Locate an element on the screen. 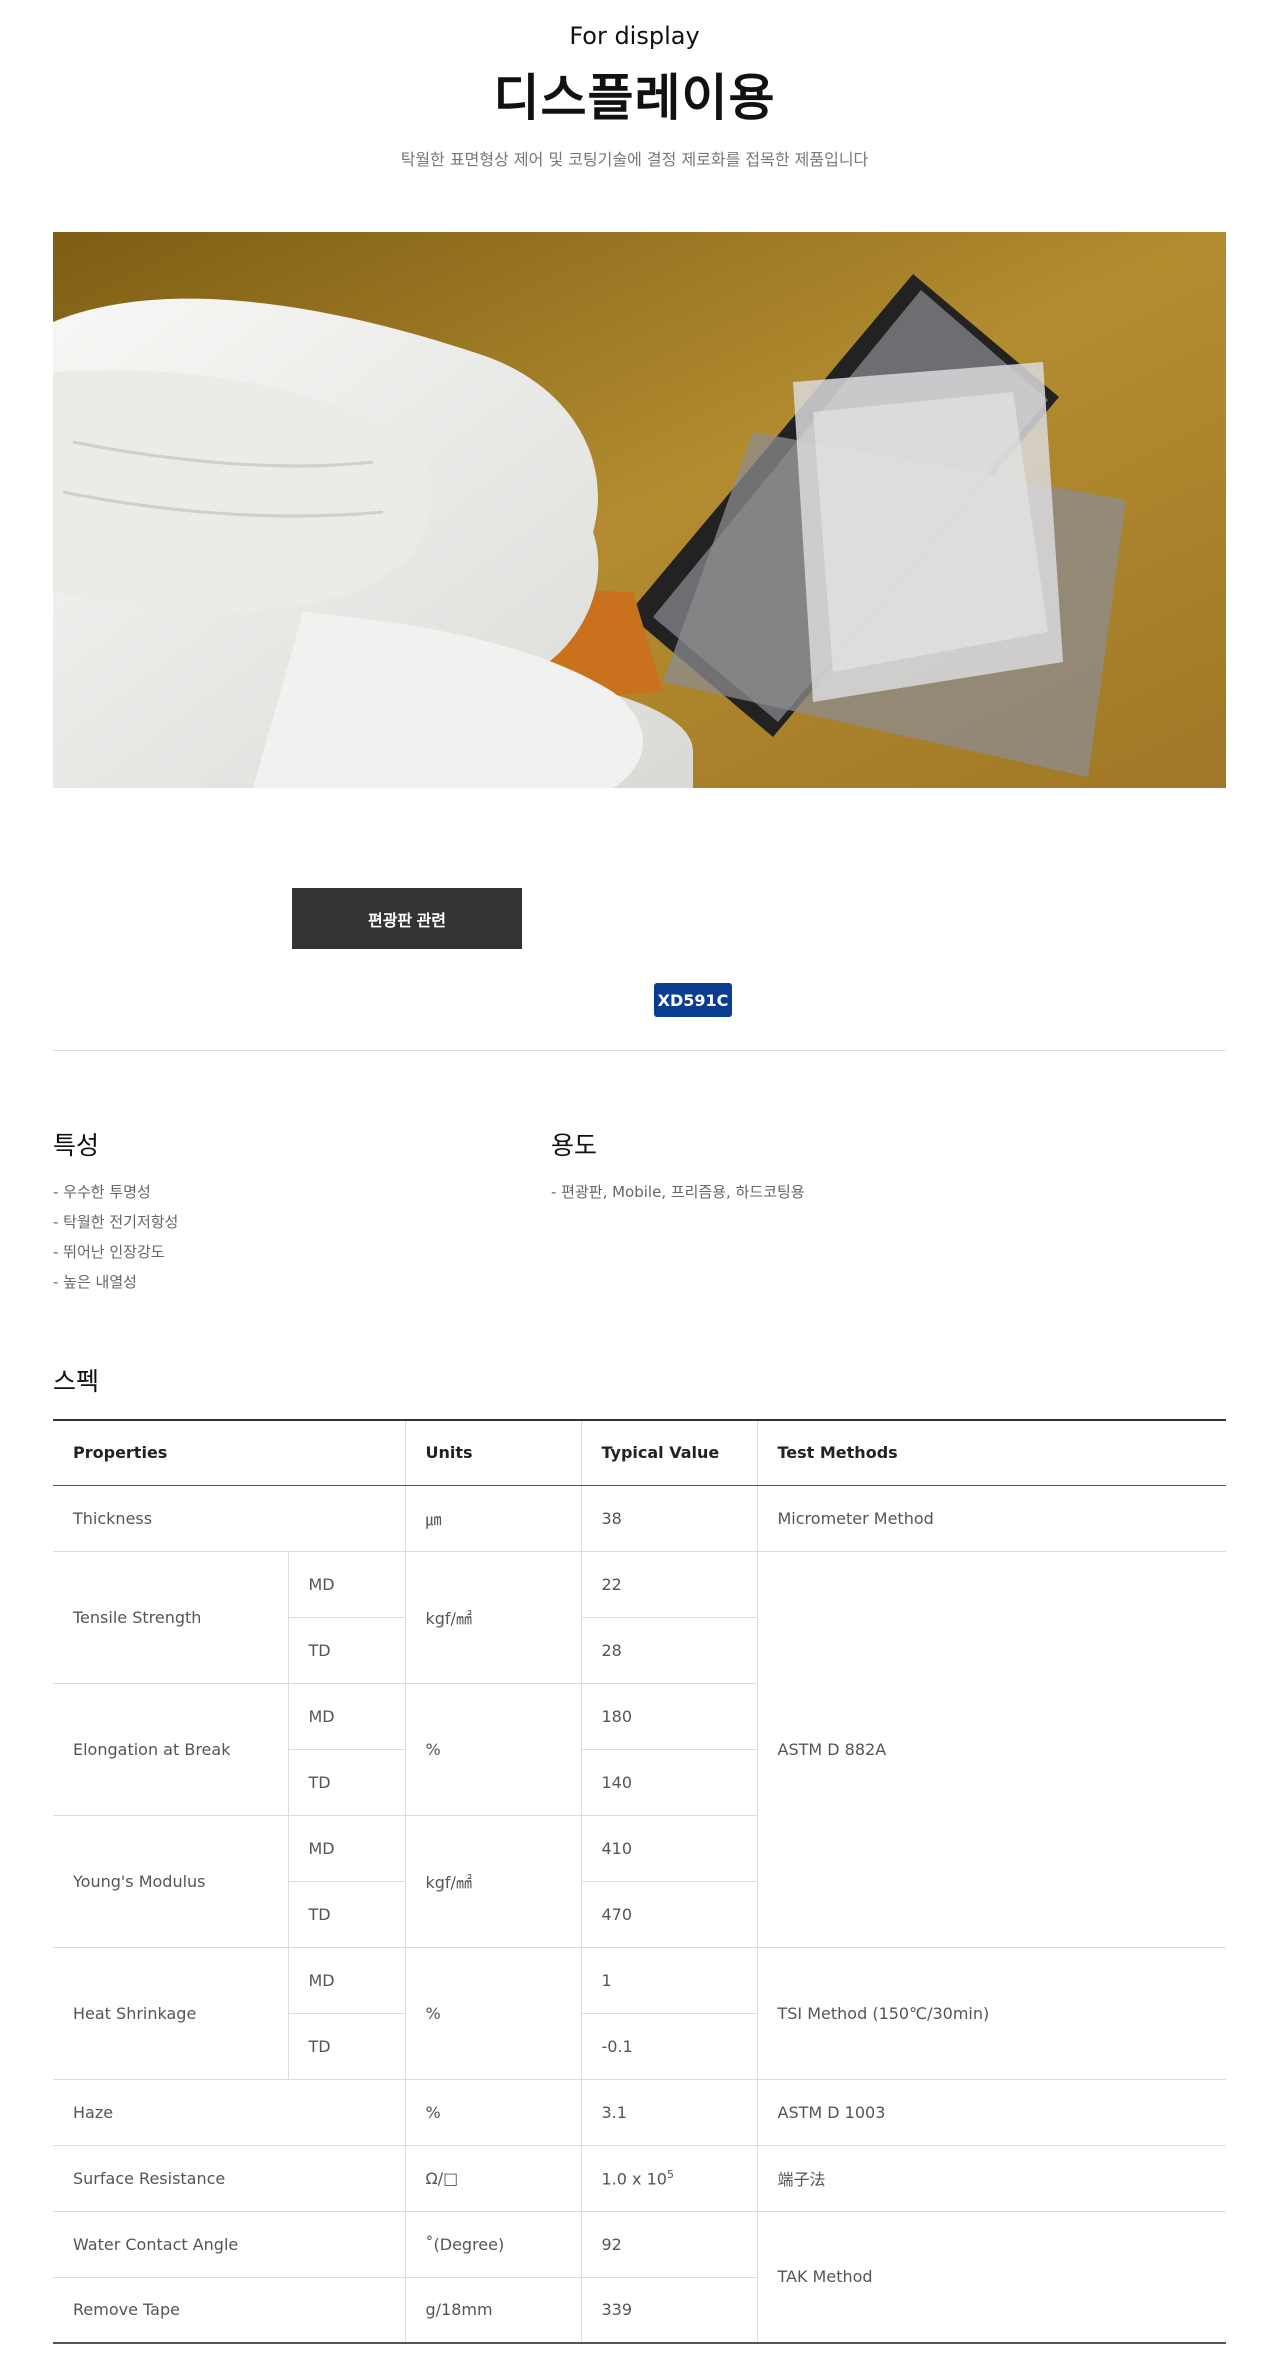 The image size is (1269, 2380). usage-list: - 편광판, Mobile, 프리즘용, 하드코팅용 is located at coordinates (678, 1192).